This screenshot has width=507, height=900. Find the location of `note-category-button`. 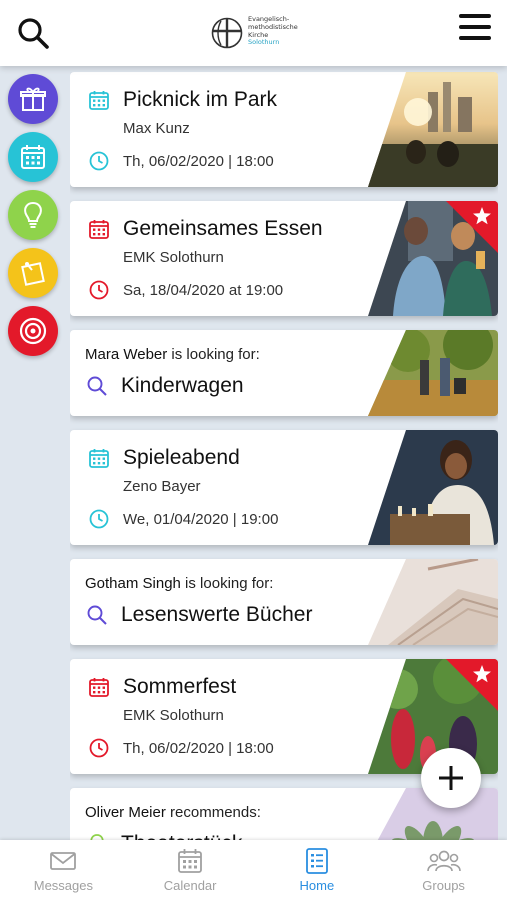

note-category-button is located at coordinates (33, 273).